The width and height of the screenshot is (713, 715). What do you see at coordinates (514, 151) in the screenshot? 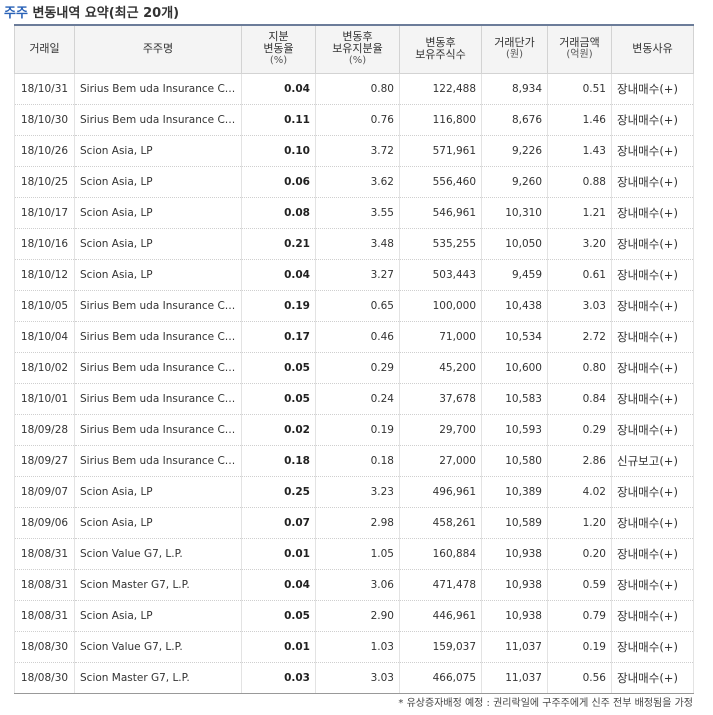
I see `cell-price: 9,226` at bounding box center [514, 151].